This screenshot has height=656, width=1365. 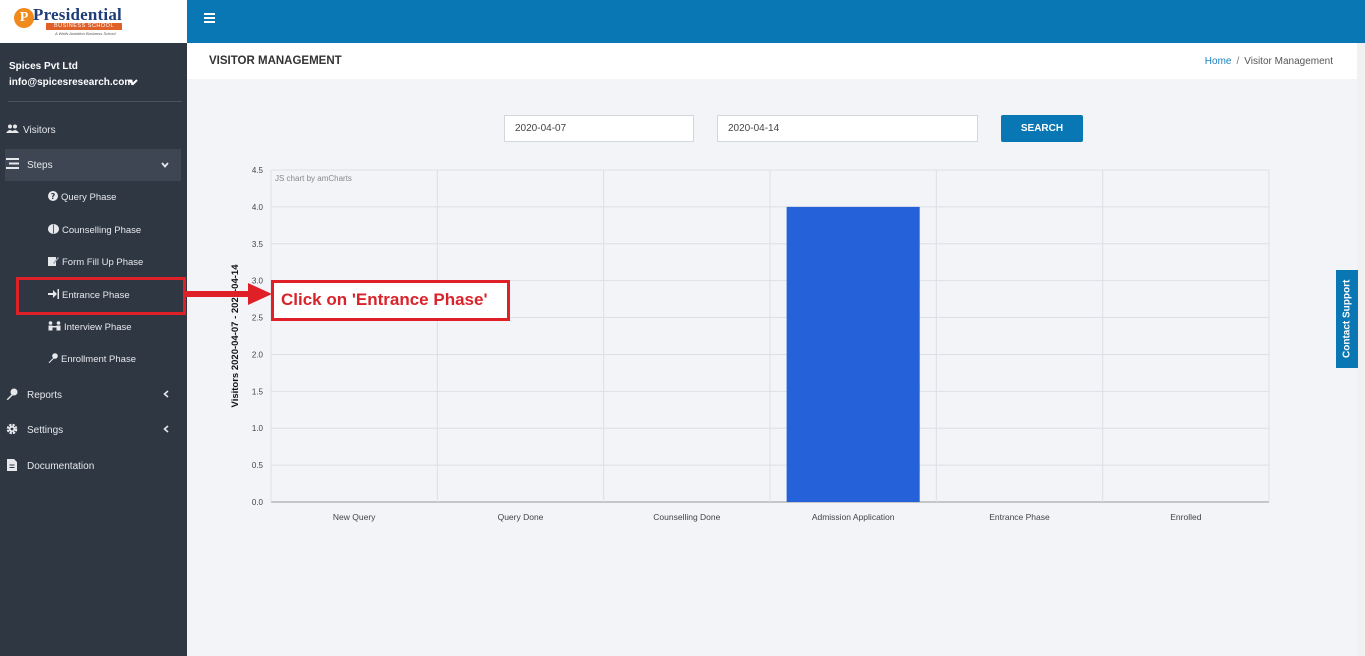 What do you see at coordinates (84, 26) in the screenshot?
I see `logo-subtitle: BUSINESS SCHOOL` at bounding box center [84, 26].